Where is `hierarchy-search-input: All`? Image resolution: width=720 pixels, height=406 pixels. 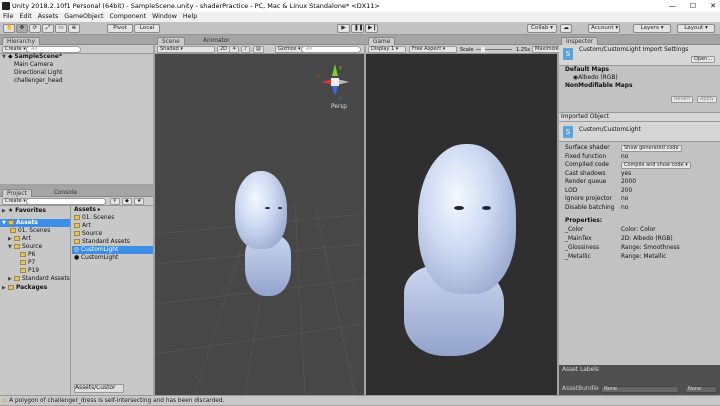 hierarchy-search-input: All is located at coordinates (53, 49).